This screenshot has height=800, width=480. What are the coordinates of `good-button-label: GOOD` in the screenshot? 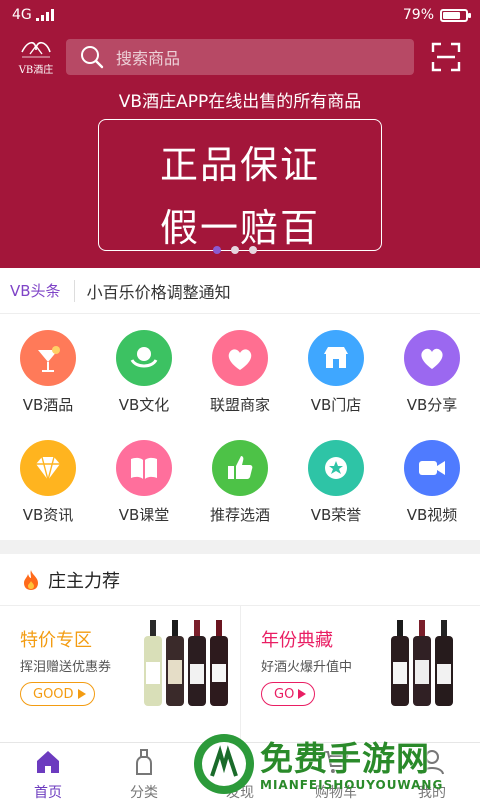 It's located at (53, 694).